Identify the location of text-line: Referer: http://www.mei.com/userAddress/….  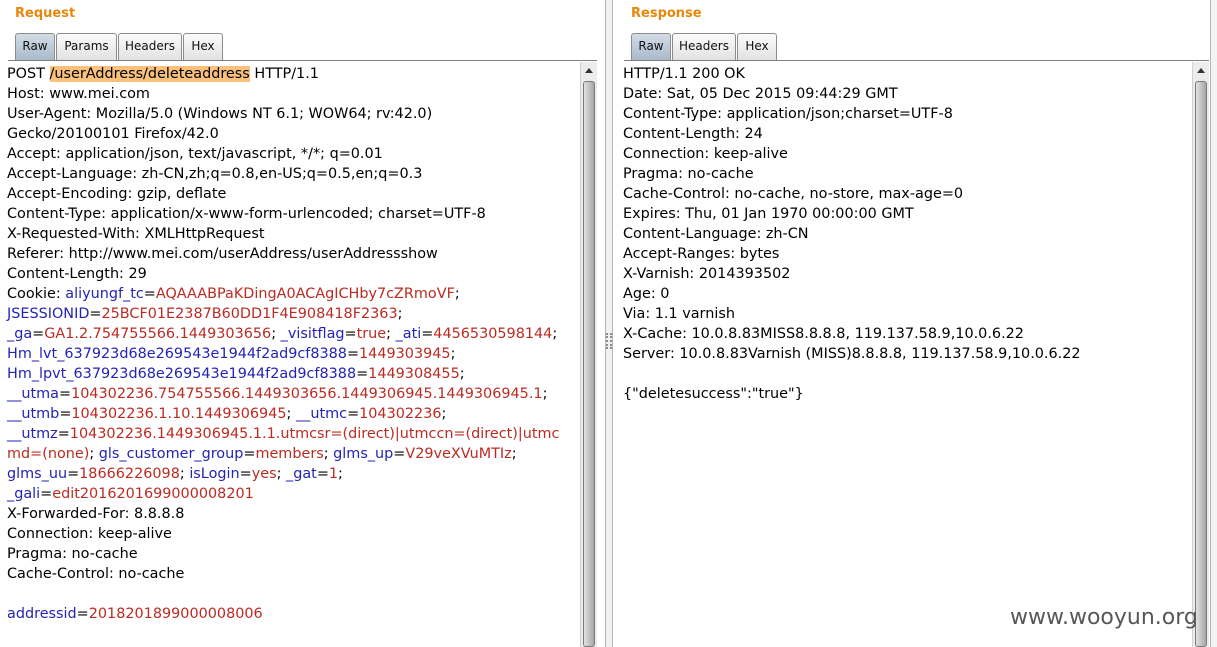
(222, 254).